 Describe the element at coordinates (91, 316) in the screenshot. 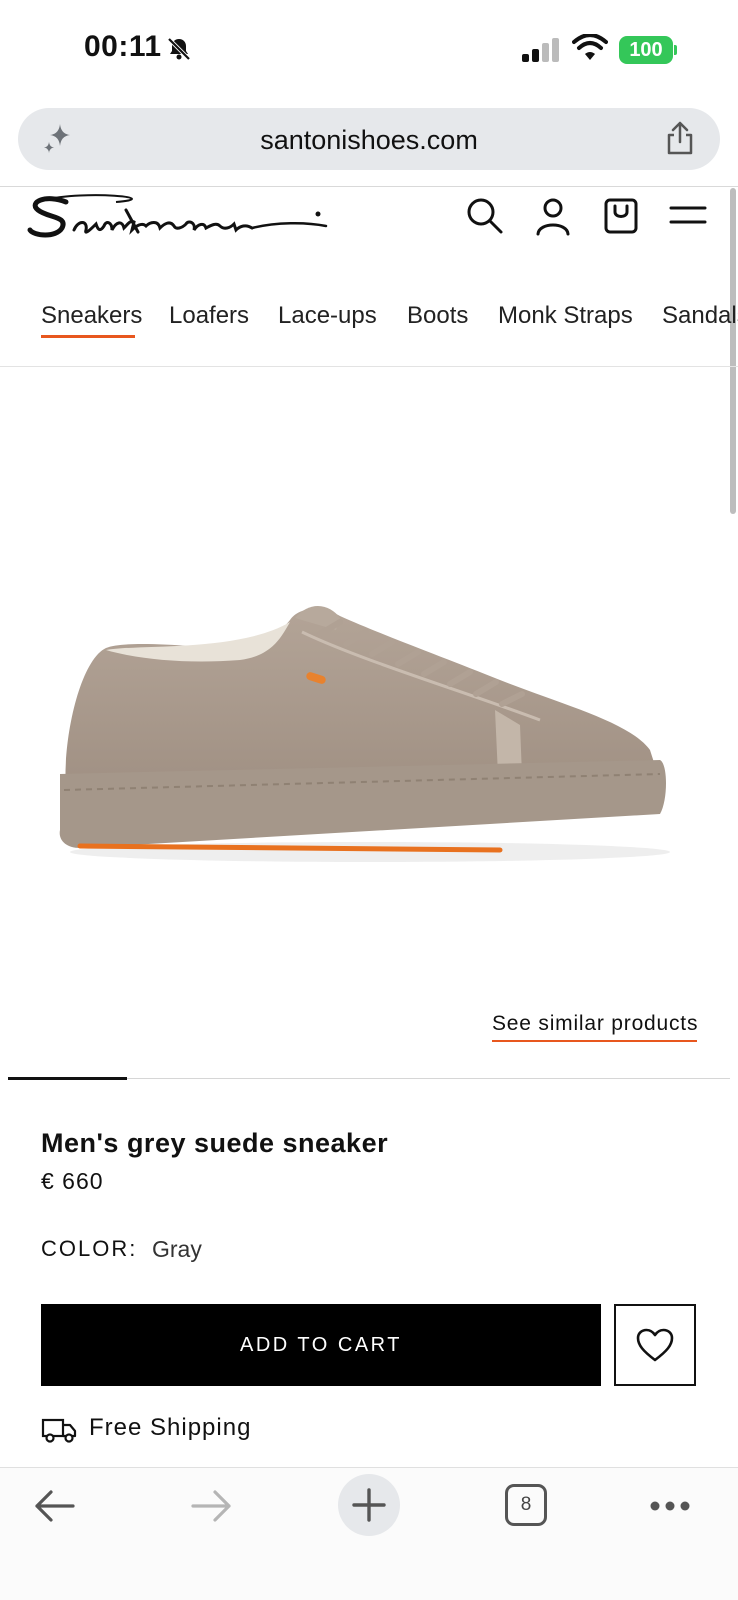

I see `category-sneakers: Sneakers` at that location.